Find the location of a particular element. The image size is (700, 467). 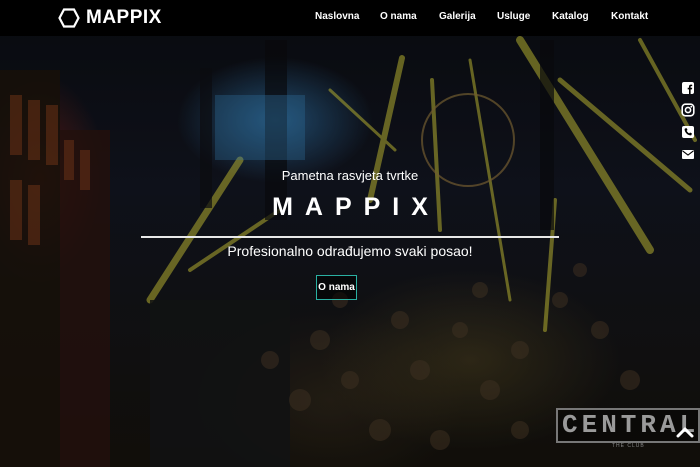

facebook-link is located at coordinates (688, 88).